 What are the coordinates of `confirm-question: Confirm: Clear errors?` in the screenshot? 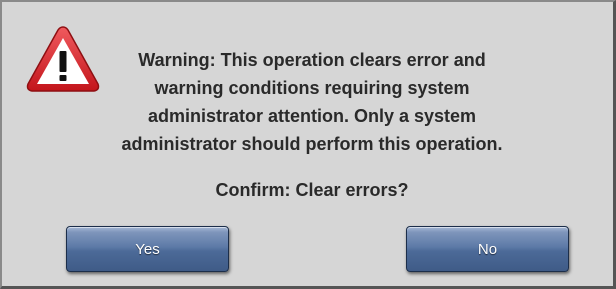 It's located at (312, 190).